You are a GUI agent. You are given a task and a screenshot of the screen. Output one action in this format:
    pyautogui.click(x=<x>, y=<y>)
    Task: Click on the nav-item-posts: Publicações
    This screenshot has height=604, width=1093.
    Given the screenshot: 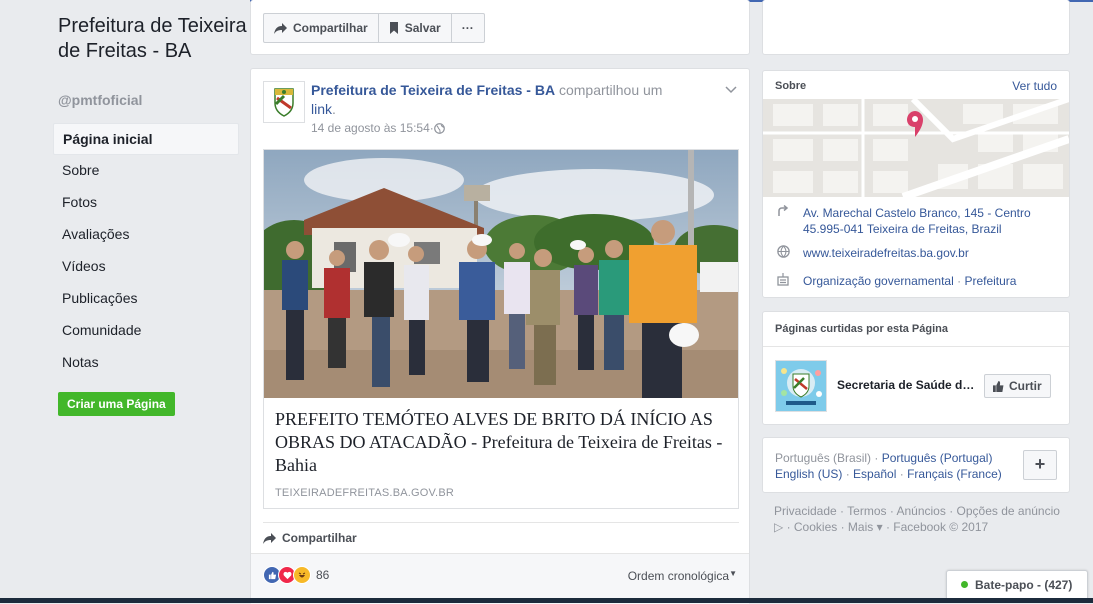 What is the action you would take?
    pyautogui.click(x=146, y=299)
    